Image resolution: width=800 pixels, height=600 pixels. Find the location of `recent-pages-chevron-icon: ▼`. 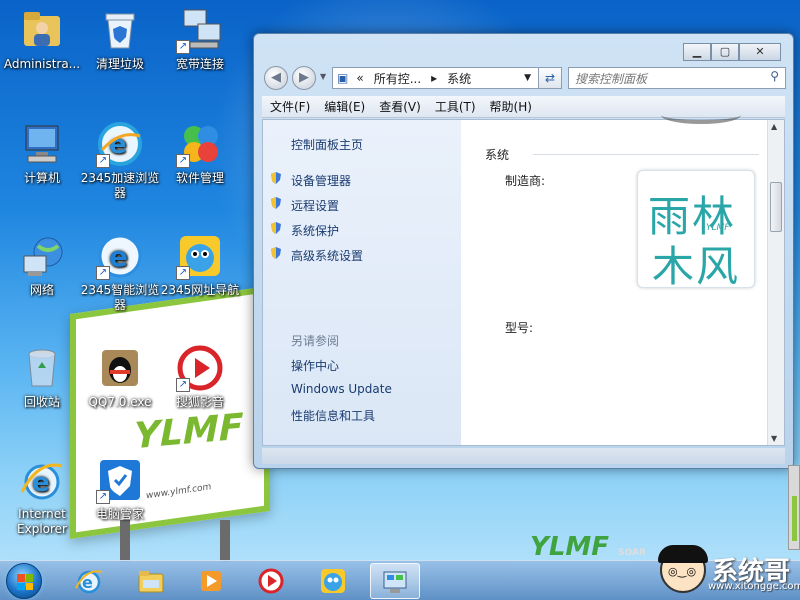

recent-pages-chevron-icon: ▼ is located at coordinates (323, 76).